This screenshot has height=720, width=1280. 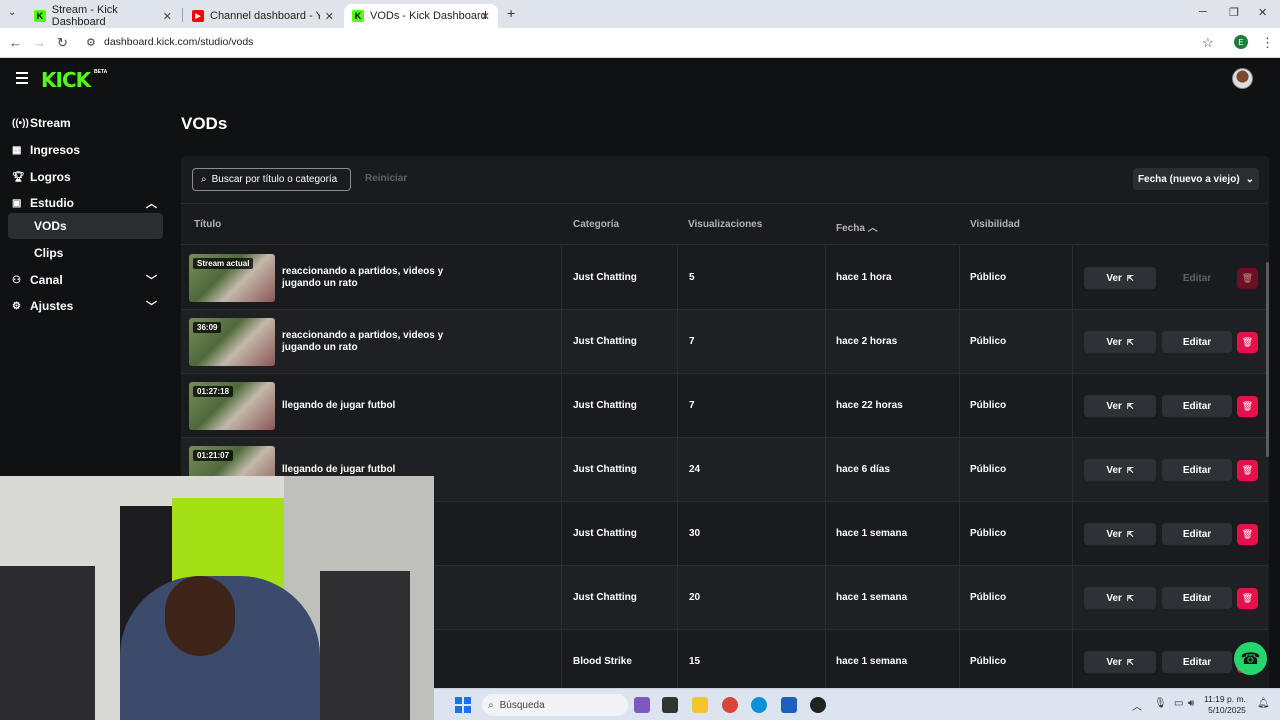 I want to click on volume-icon: 🔊︎, so click(x=1191, y=703).